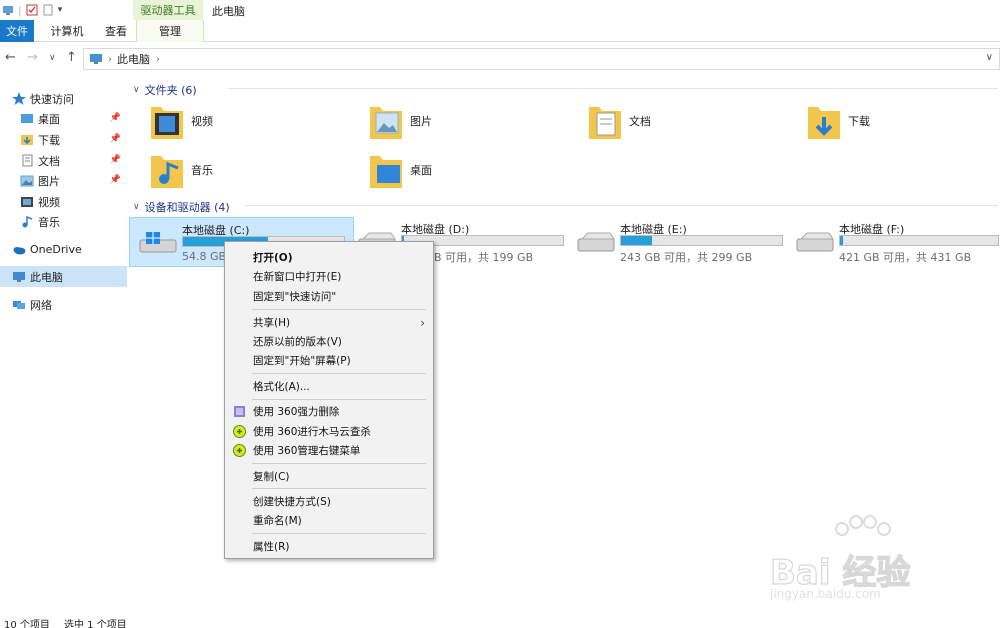  Describe the element at coordinates (63, 249) in the screenshot. I see `sidebar-item-onedrive: OneDrive` at that location.